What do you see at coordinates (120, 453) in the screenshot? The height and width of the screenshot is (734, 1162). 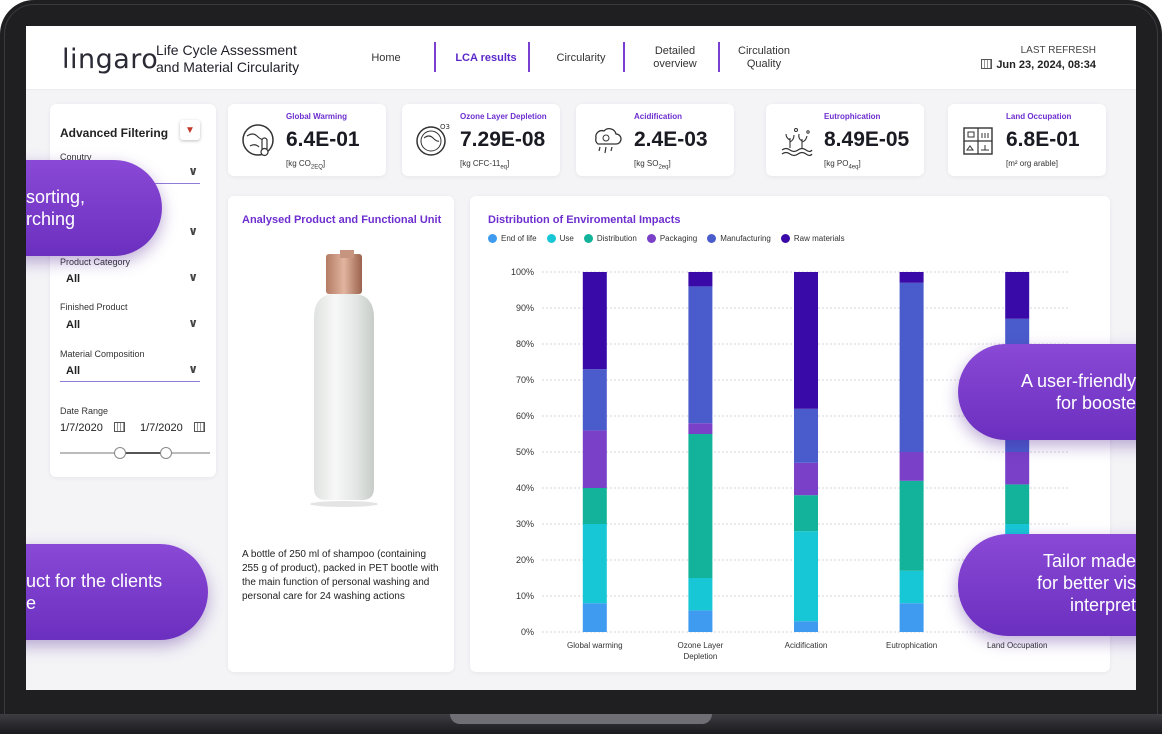 I see `slider-handle-start` at bounding box center [120, 453].